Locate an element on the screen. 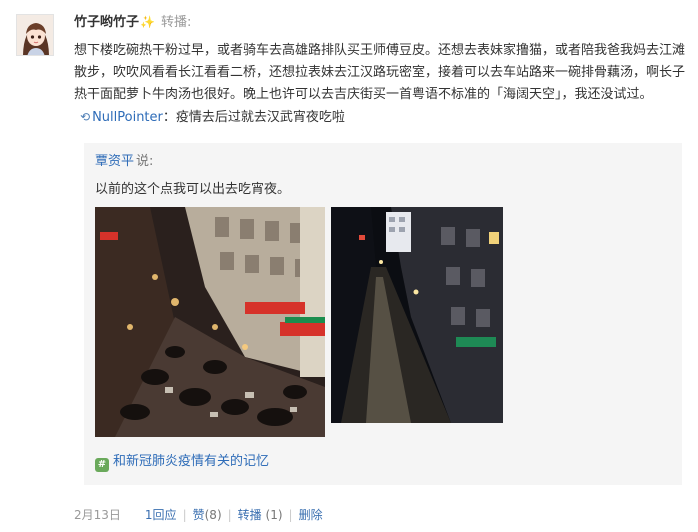 This screenshot has width=698, height=532. avatar is located at coordinates (35, 35).